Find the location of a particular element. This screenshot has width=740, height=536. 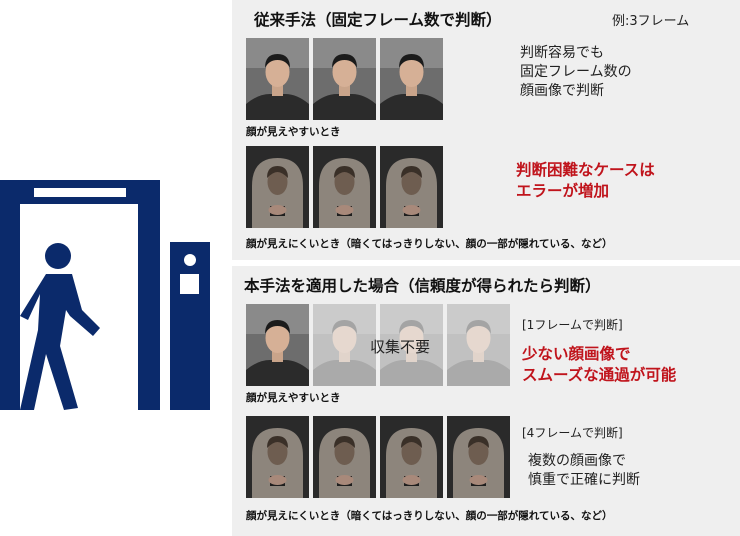

benefit-line: 少ない顔画像で is located at coordinates (576, 354).